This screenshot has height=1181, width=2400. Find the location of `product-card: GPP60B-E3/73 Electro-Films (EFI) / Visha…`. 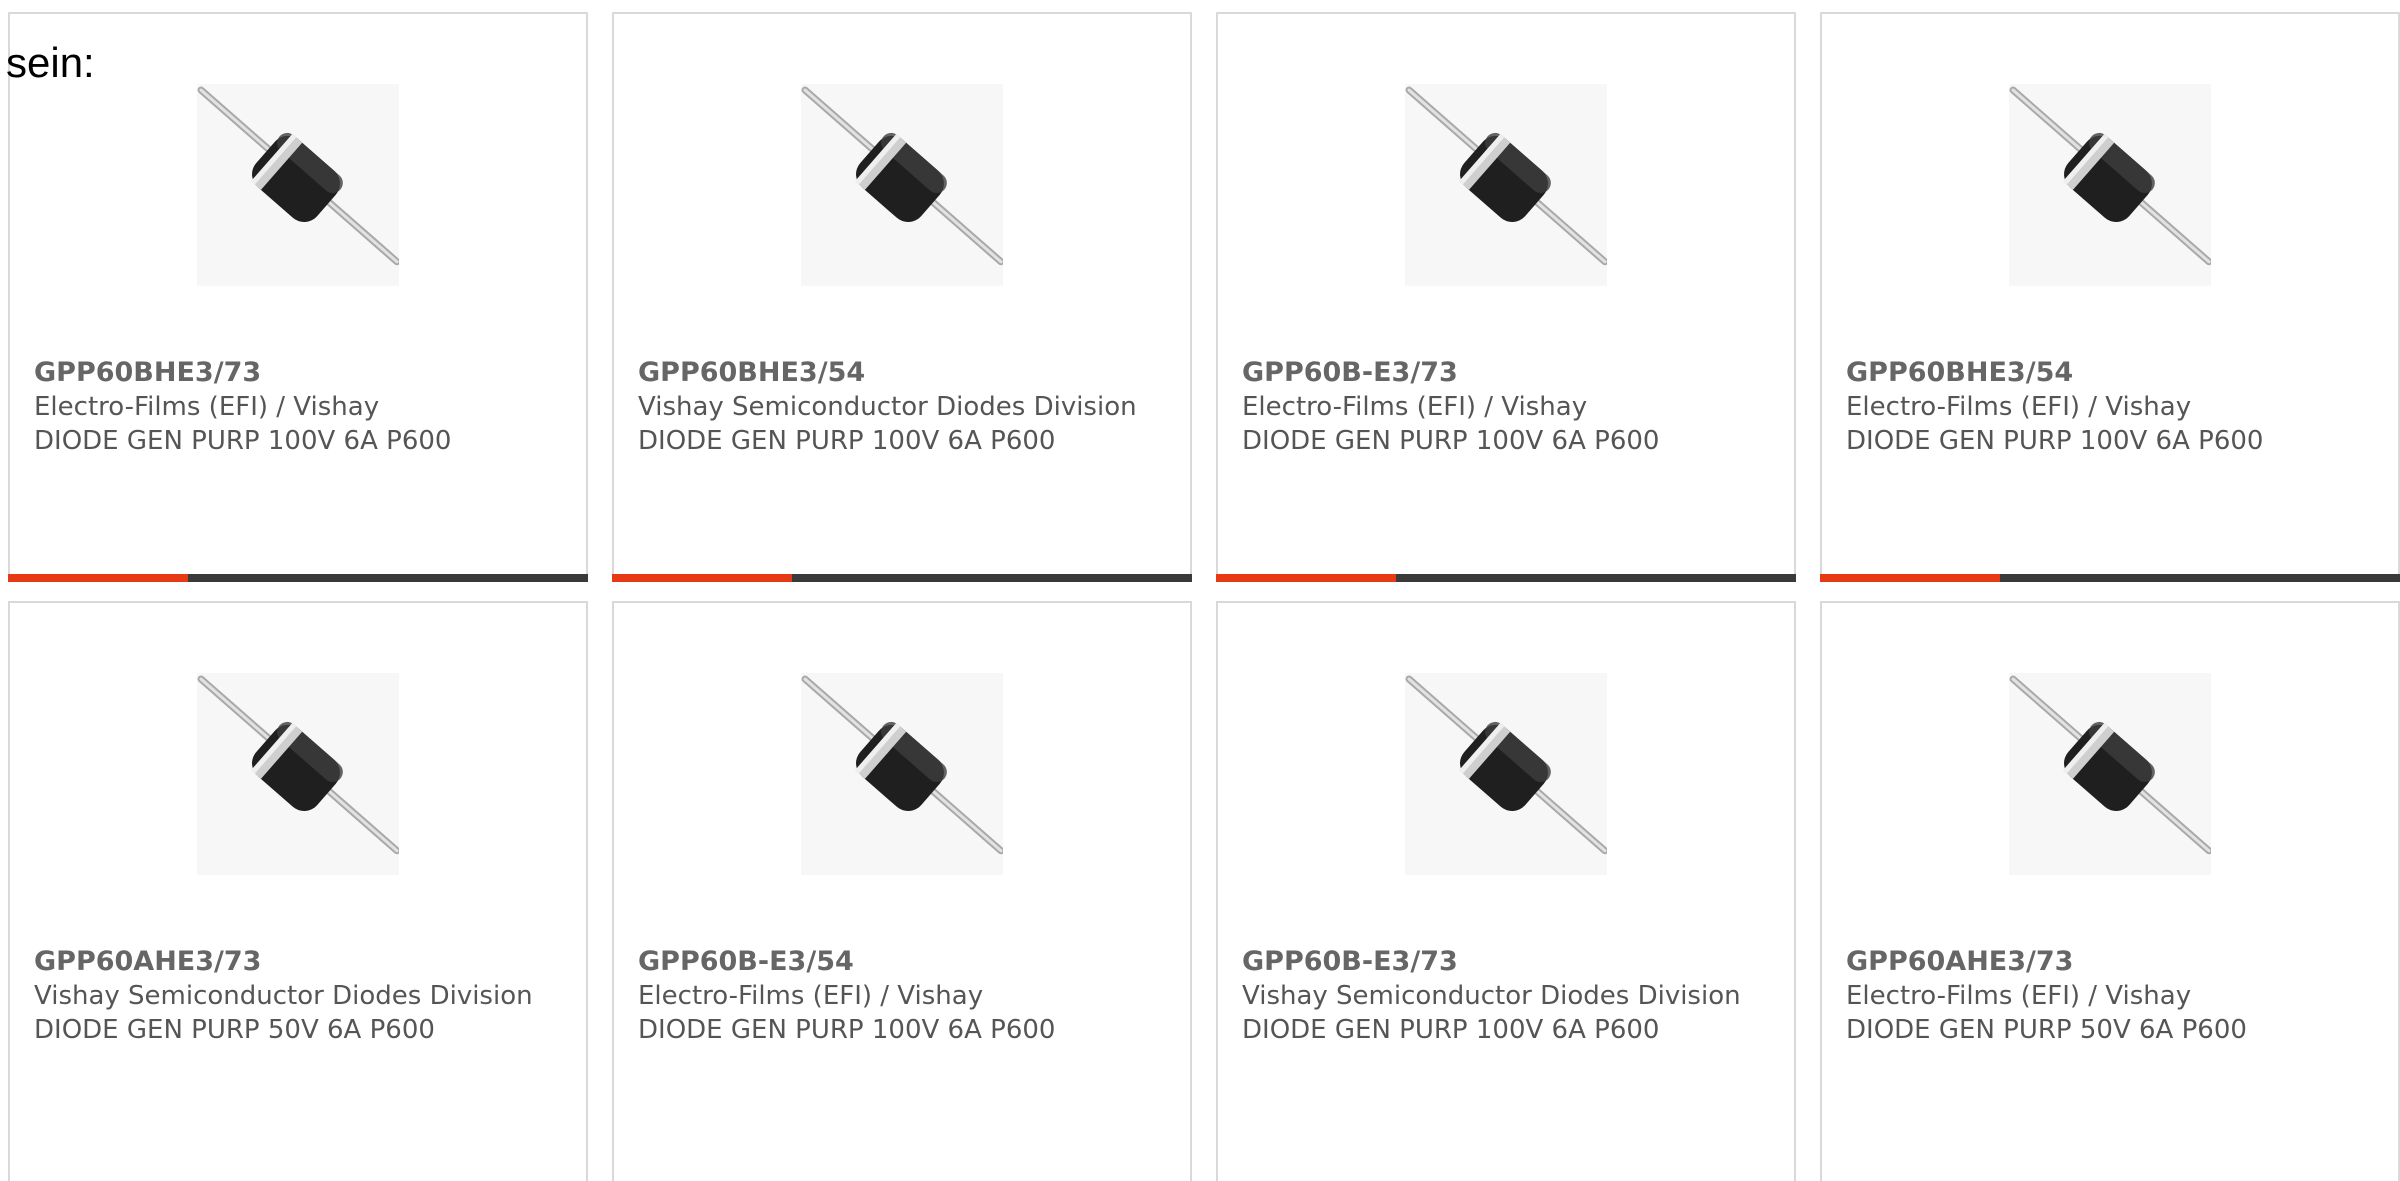

product-card: GPP60B-E3/73 Electro-Films (EFI) / Visha… is located at coordinates (1506, 297).